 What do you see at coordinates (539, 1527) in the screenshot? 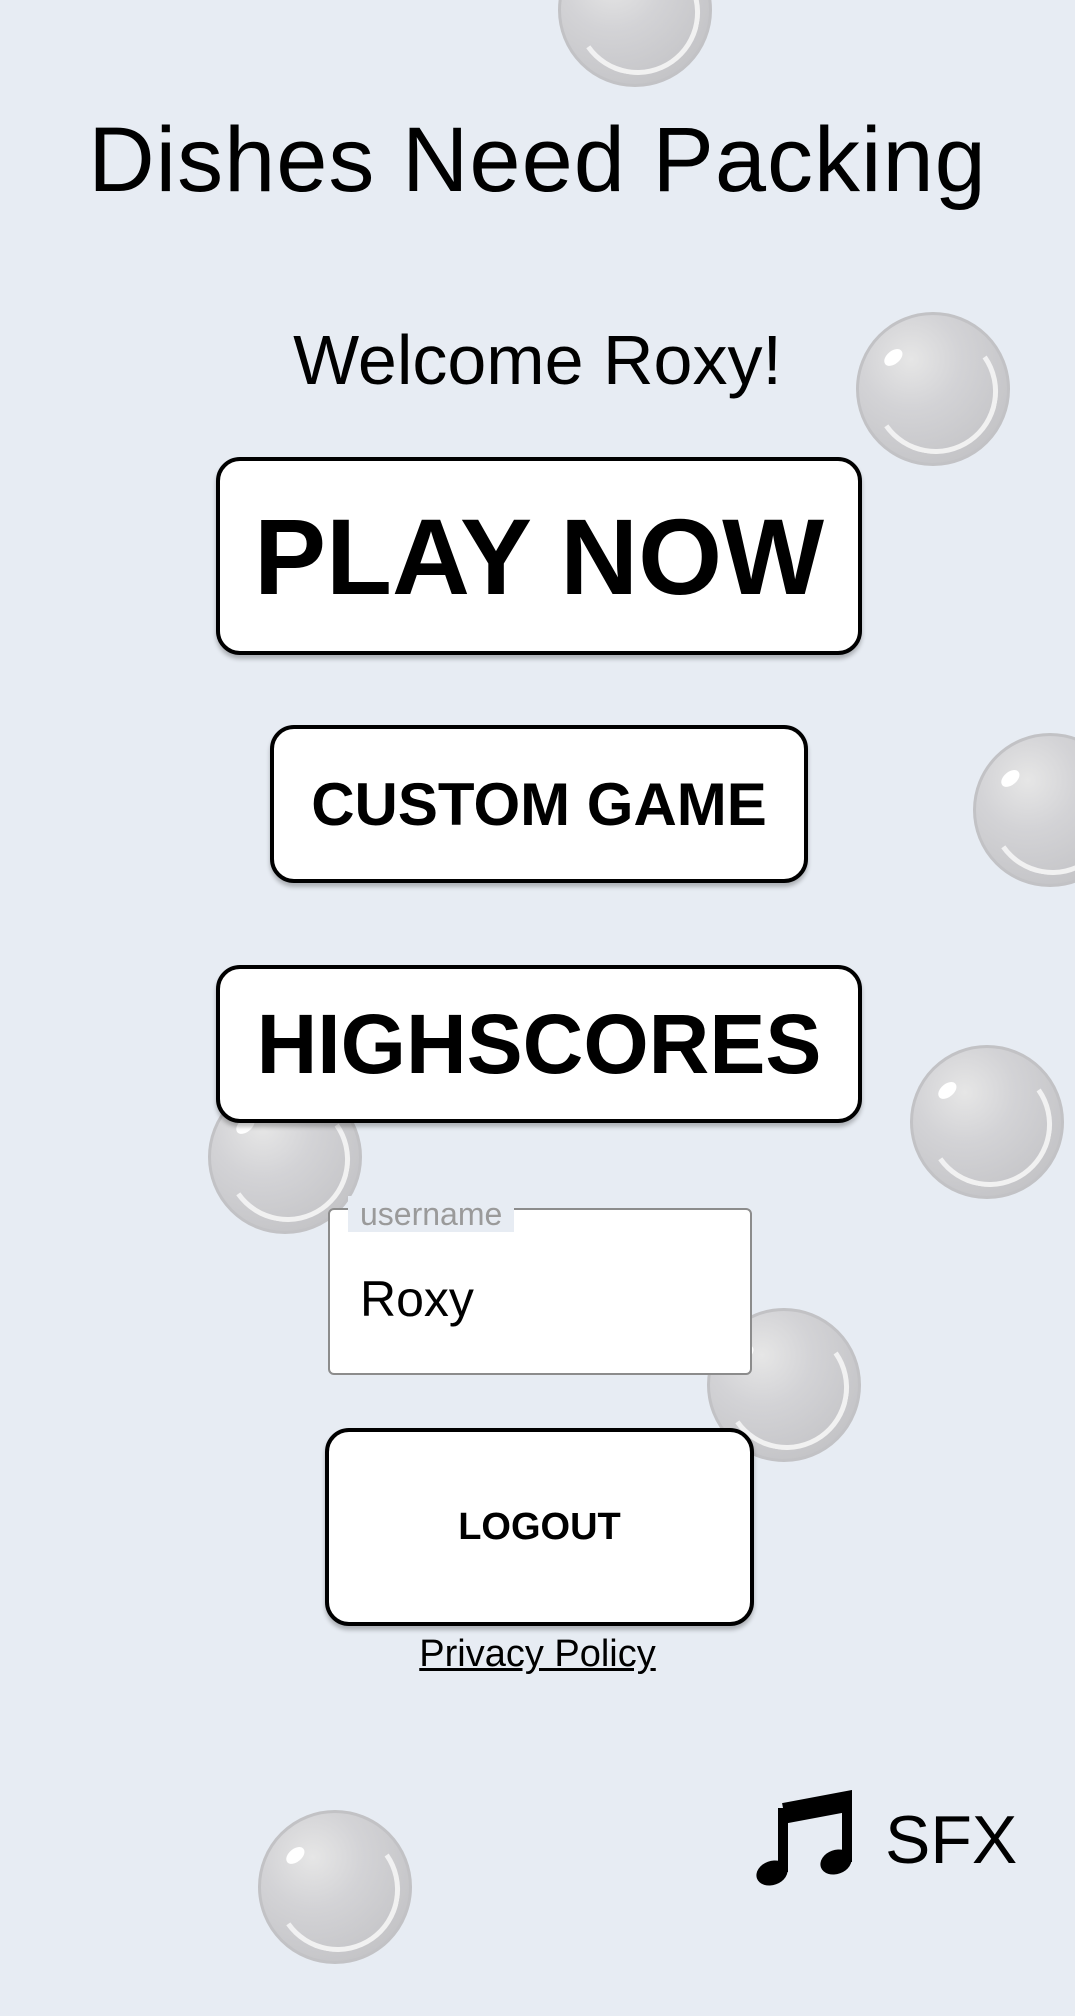
I see `logout-button: LOGOUT` at bounding box center [539, 1527].